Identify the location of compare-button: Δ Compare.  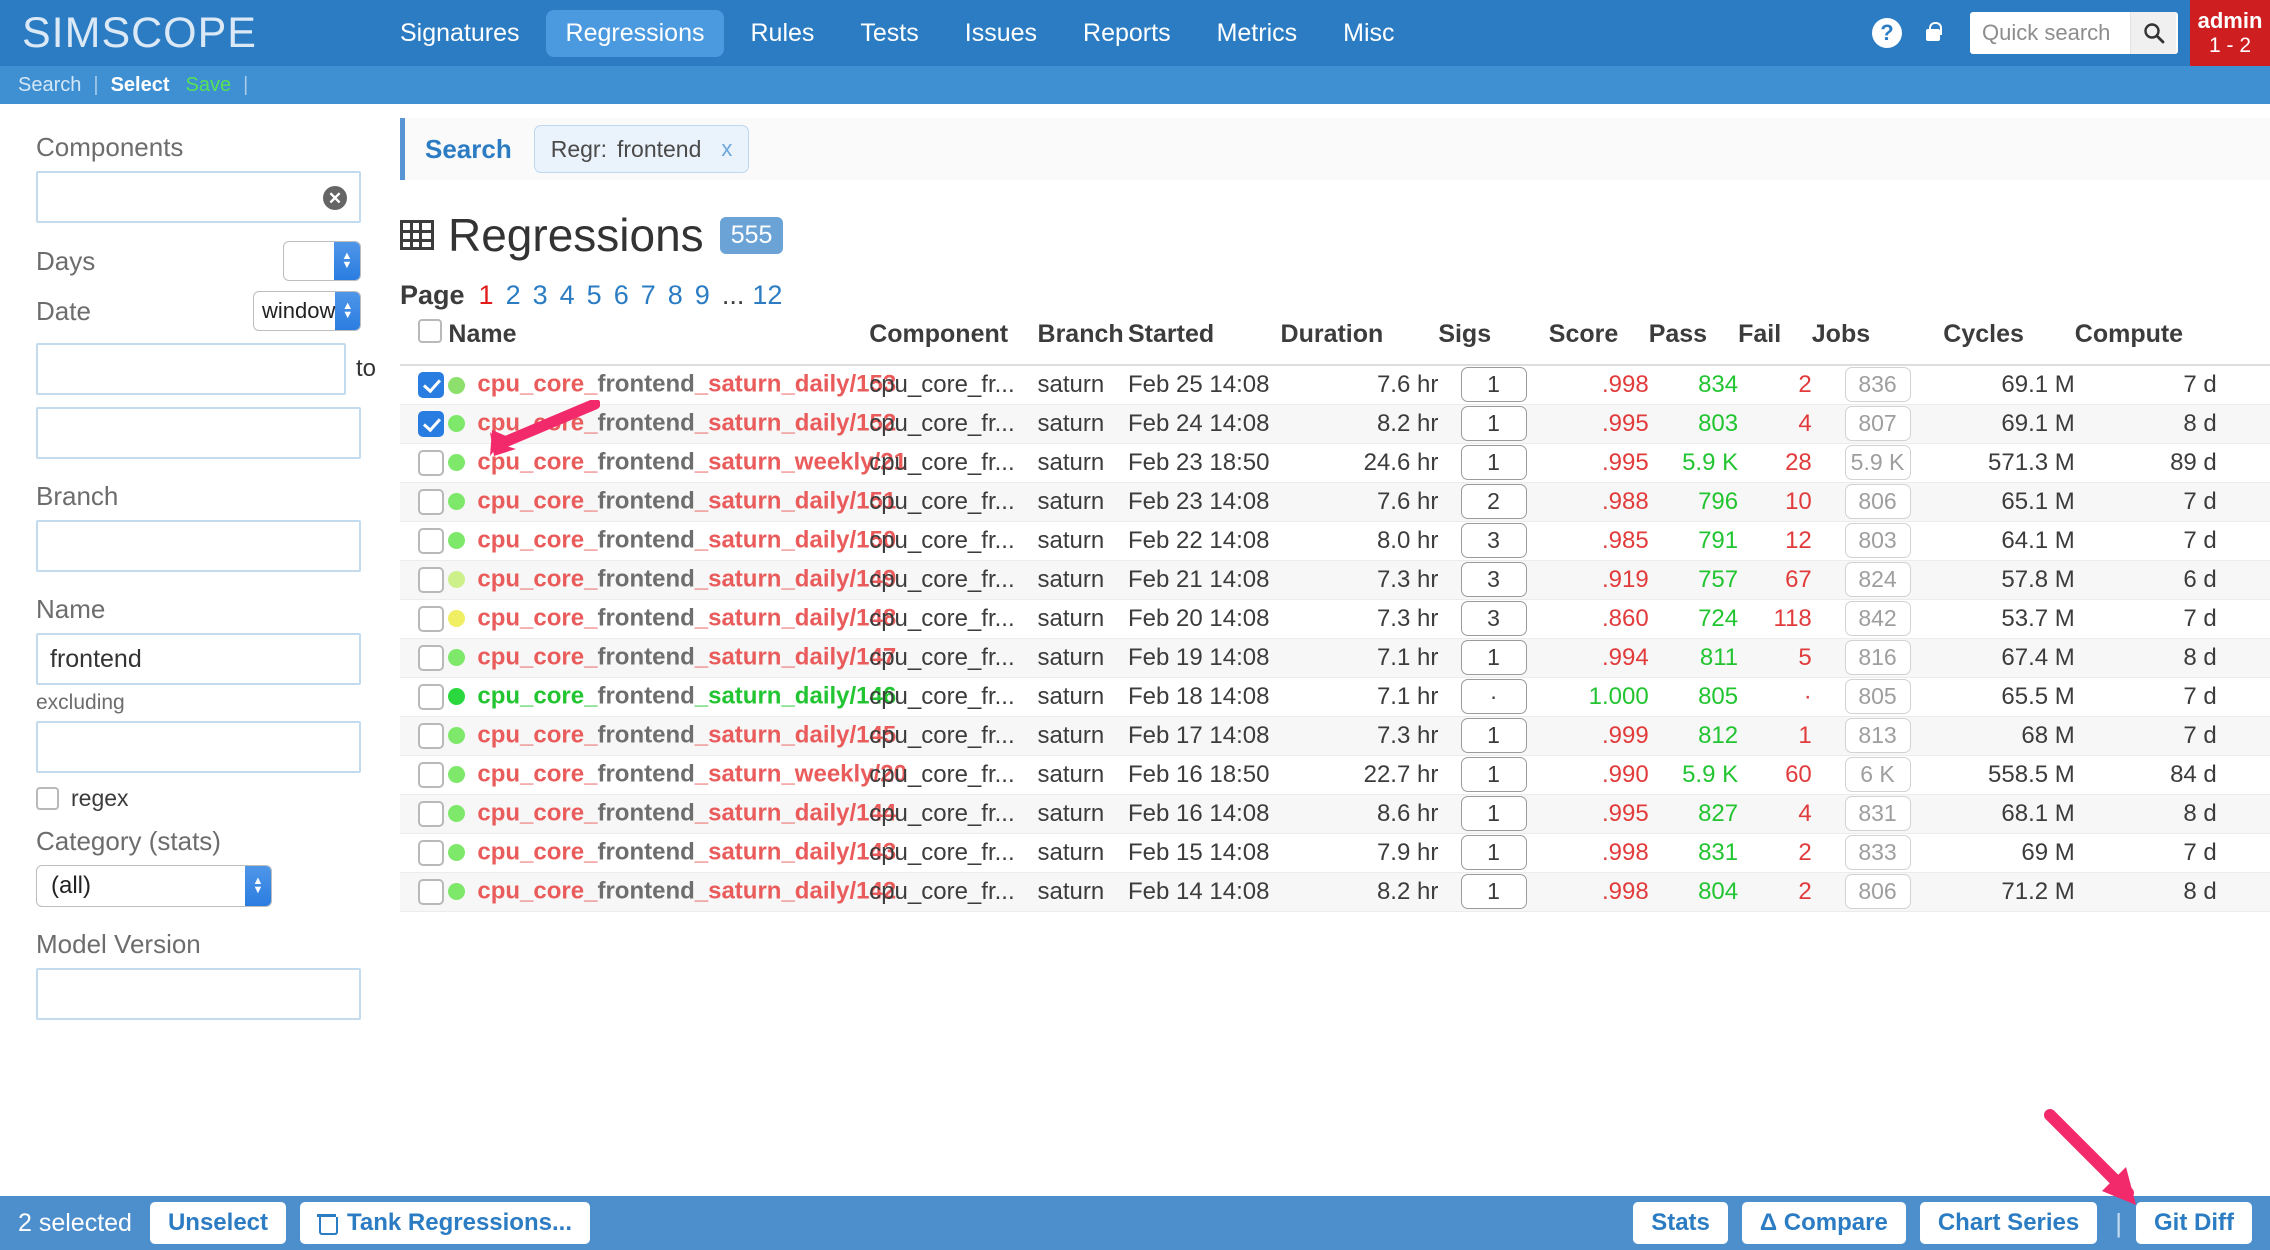
(1823, 1223).